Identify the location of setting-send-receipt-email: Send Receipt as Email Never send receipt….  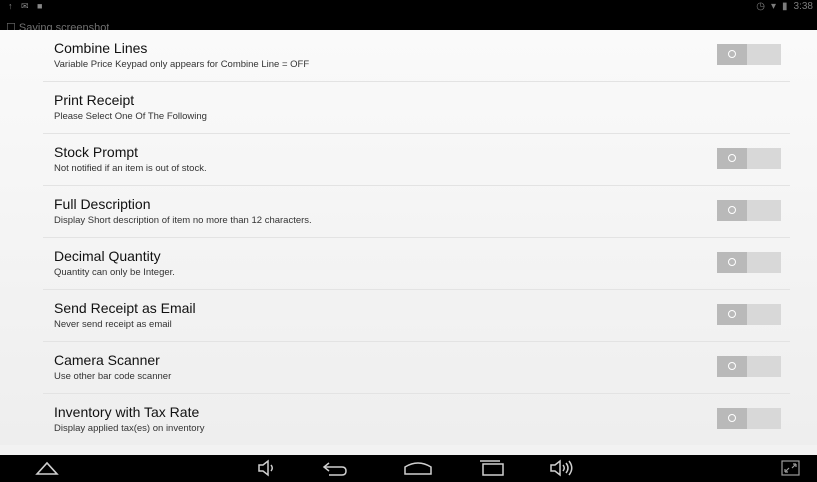
(416, 316).